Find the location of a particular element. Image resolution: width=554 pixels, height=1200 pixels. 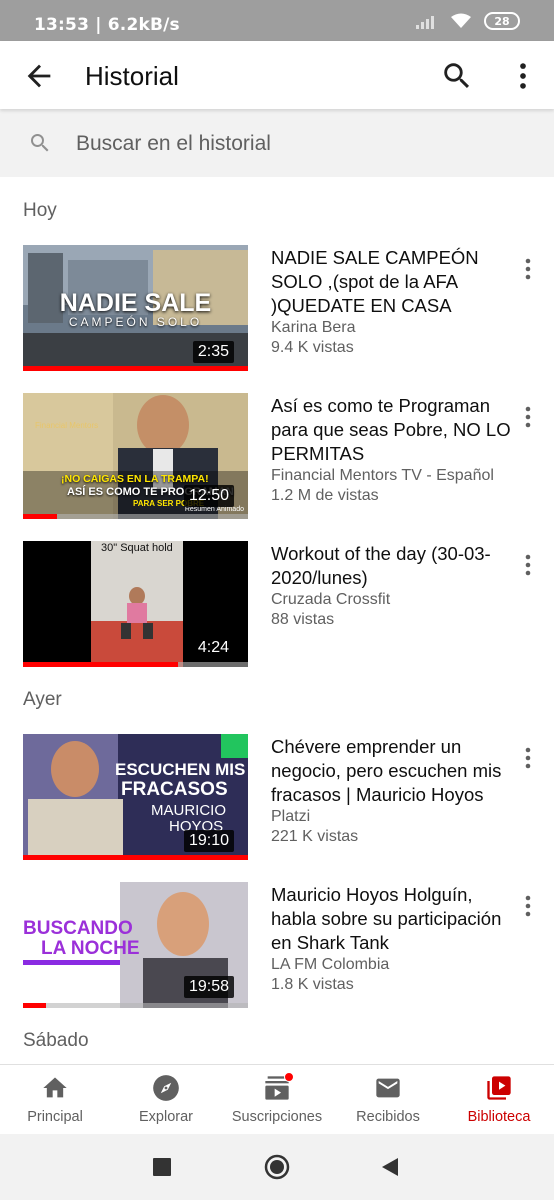

page-title: Historial is located at coordinates (132, 76).